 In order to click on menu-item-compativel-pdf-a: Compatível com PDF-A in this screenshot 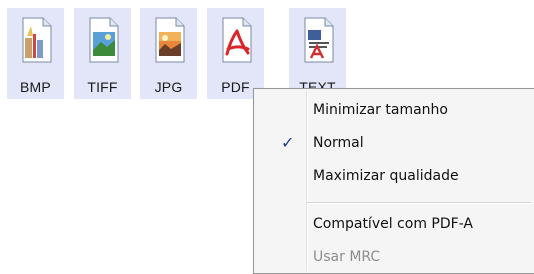, I will do `click(394, 225)`.